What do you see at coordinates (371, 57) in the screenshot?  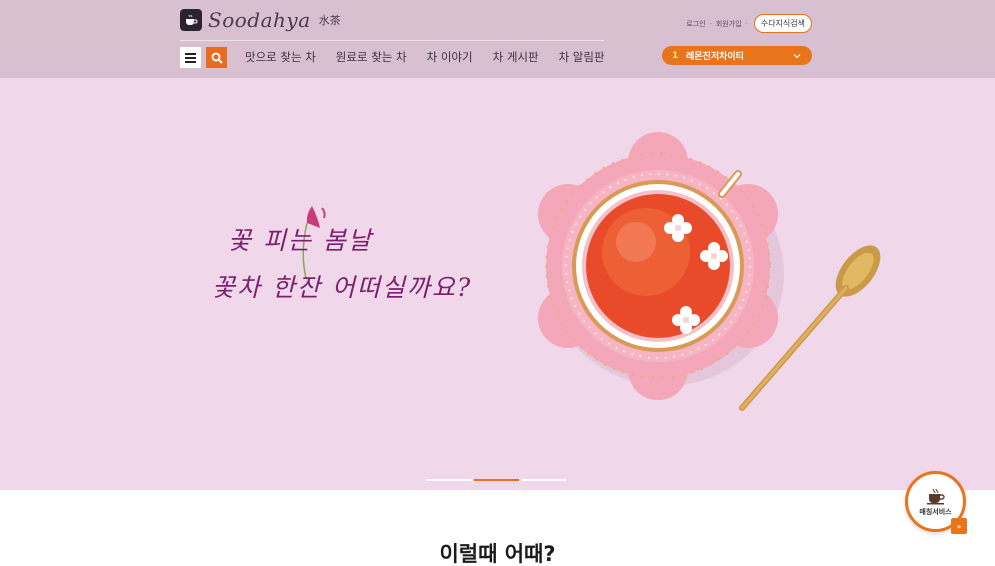 I see `nav-item-ingredient: 원료로 찾는 차` at bounding box center [371, 57].